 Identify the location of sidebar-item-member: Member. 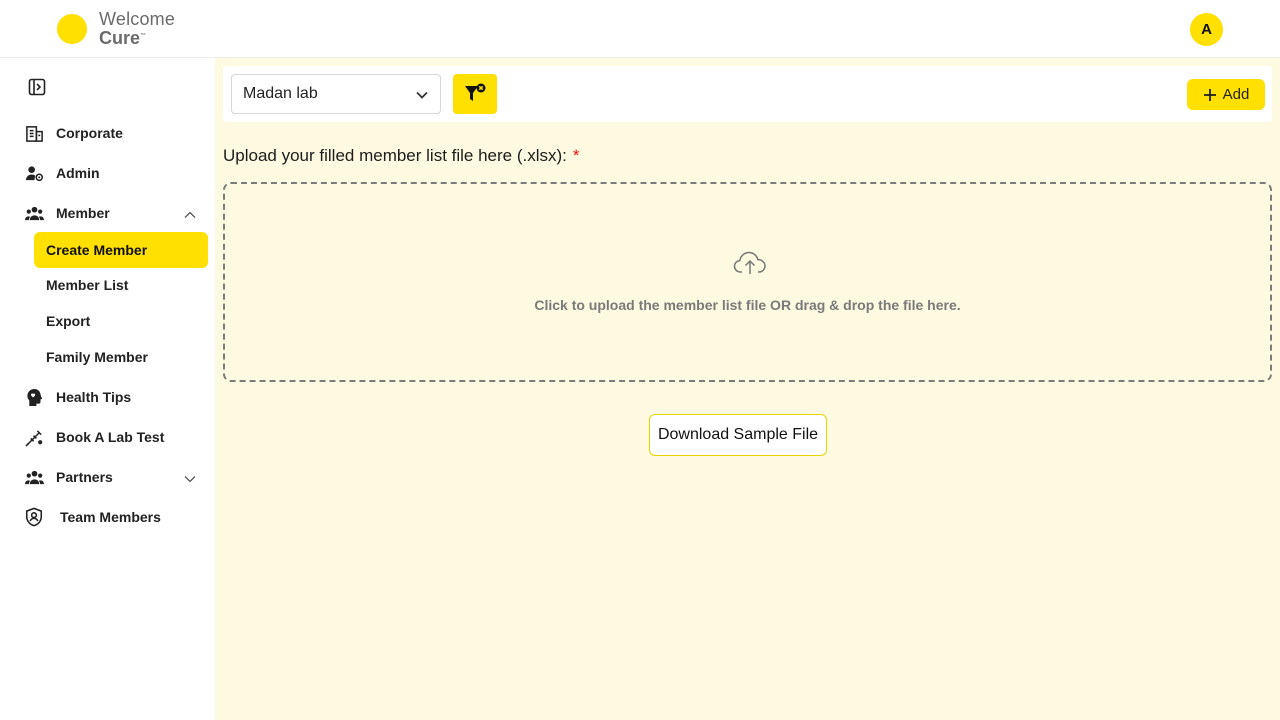
(67, 213).